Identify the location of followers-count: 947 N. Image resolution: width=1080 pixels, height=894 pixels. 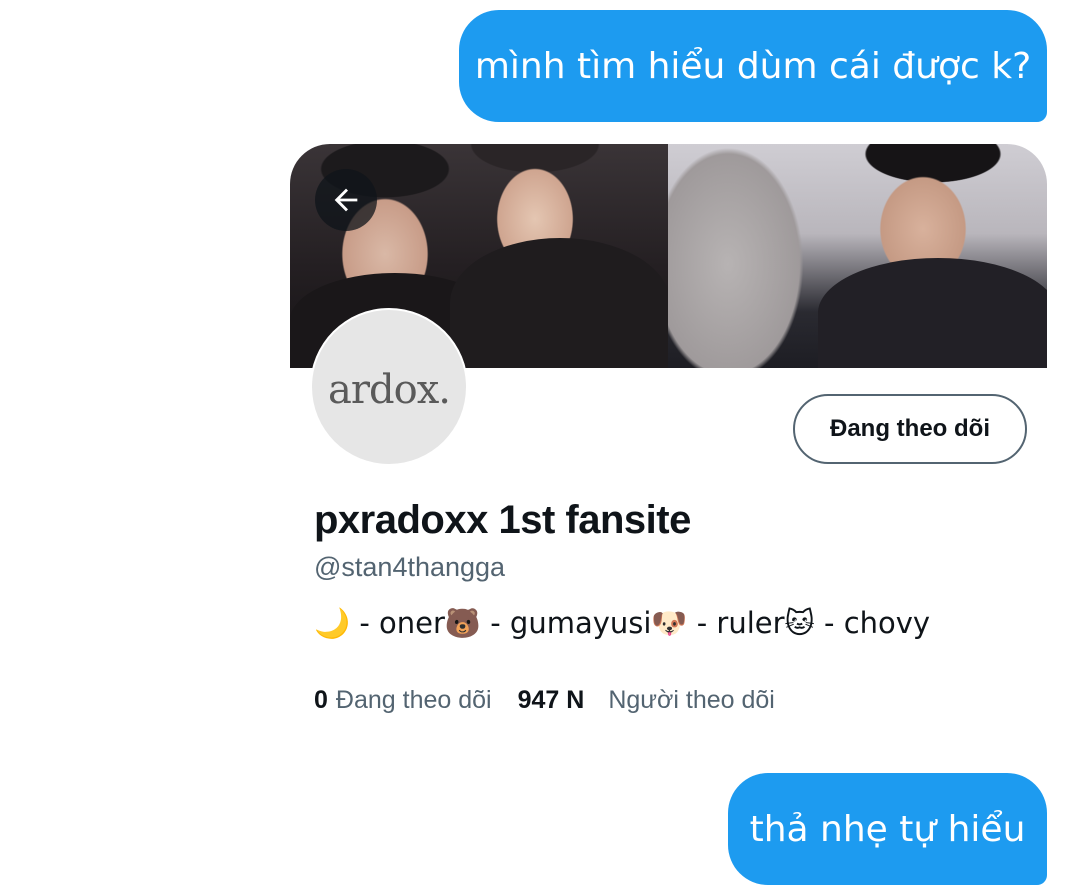
(551, 700).